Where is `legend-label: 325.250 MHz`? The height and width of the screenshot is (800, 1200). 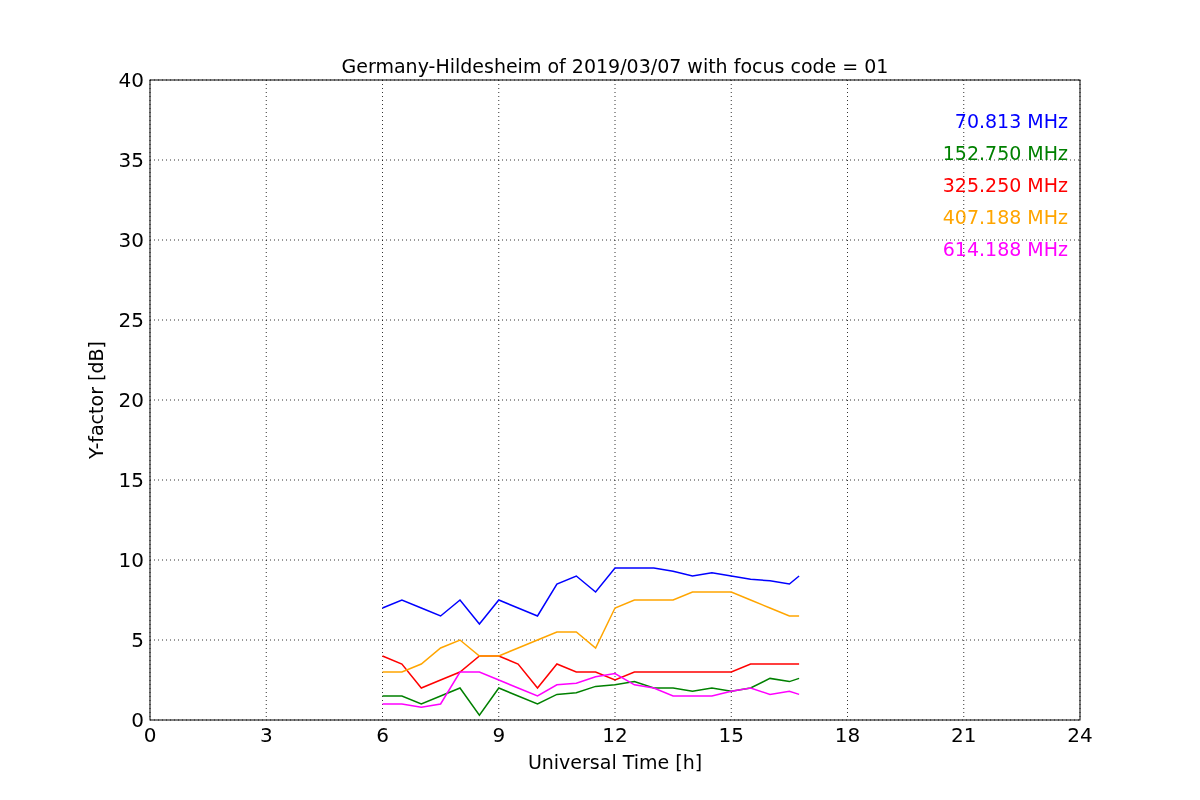 legend-label: 325.250 MHz is located at coordinates (1005, 185).